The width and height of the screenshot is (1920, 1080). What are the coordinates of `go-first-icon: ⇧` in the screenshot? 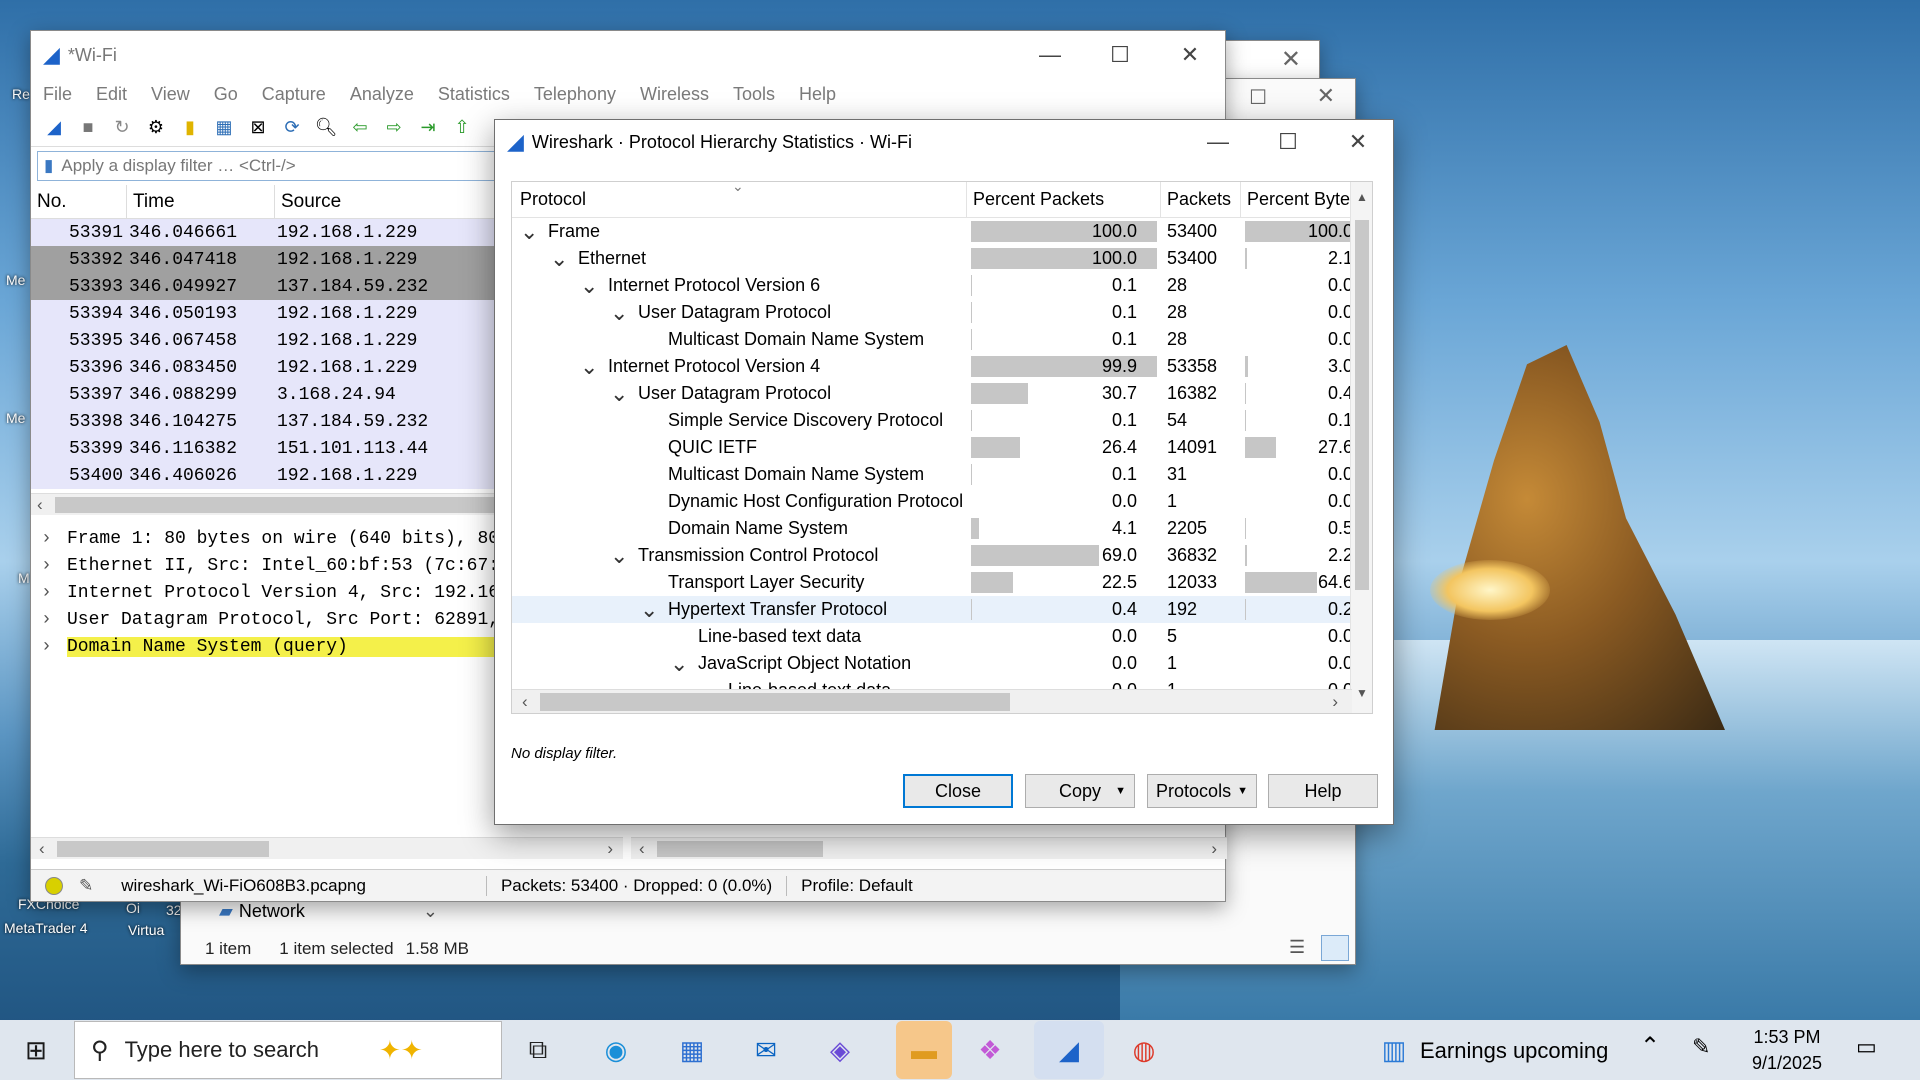 It's located at (462, 128).